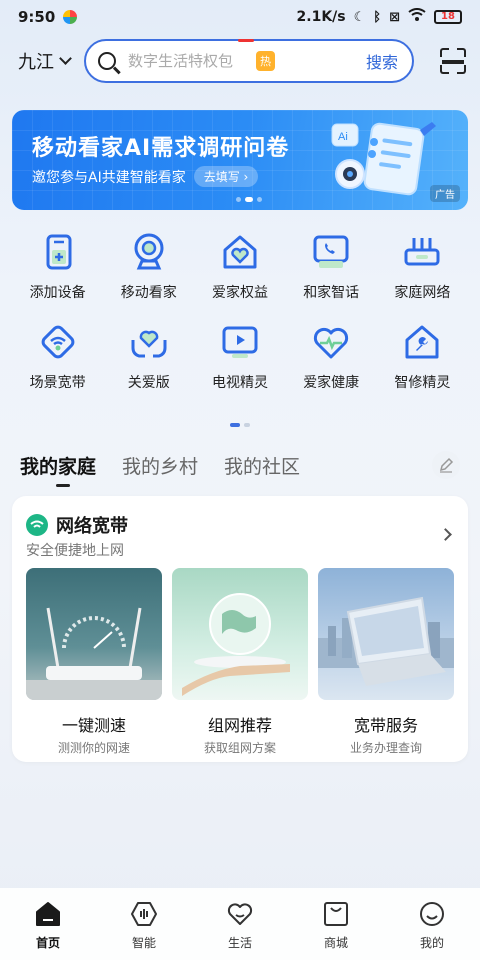 This screenshot has width=480, height=960. I want to click on banner-title: 移动看家AI需求调研问卷, so click(161, 148).